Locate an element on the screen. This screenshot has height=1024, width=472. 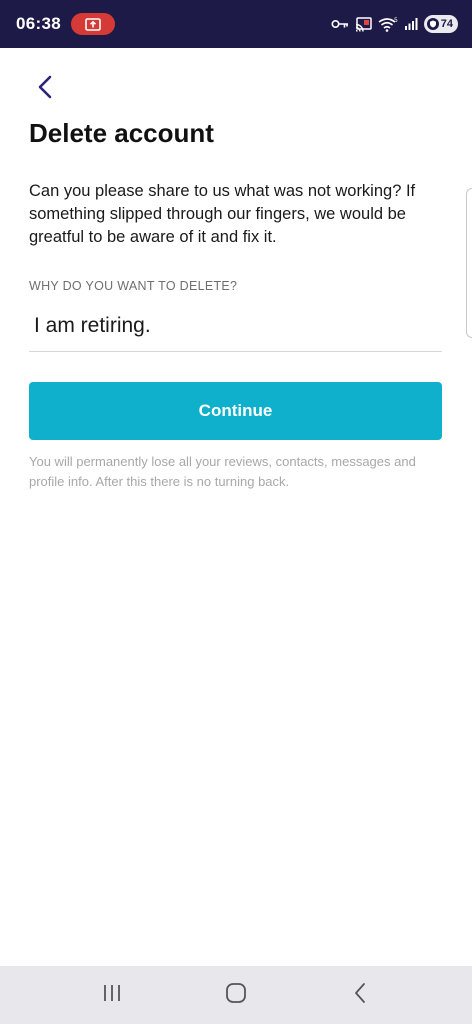
status-left: 06:38 is located at coordinates (65, 24).